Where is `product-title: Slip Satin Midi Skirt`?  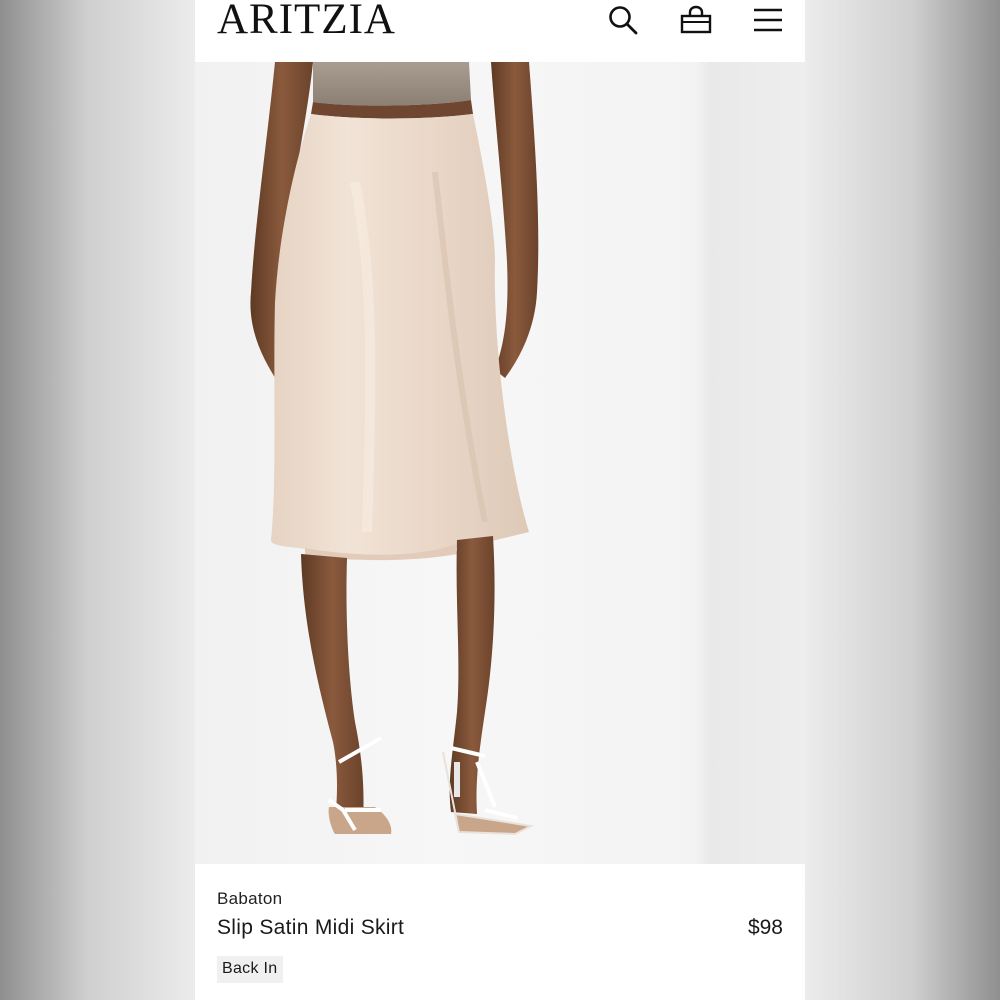
product-title: Slip Satin Midi Skirt is located at coordinates (310, 928).